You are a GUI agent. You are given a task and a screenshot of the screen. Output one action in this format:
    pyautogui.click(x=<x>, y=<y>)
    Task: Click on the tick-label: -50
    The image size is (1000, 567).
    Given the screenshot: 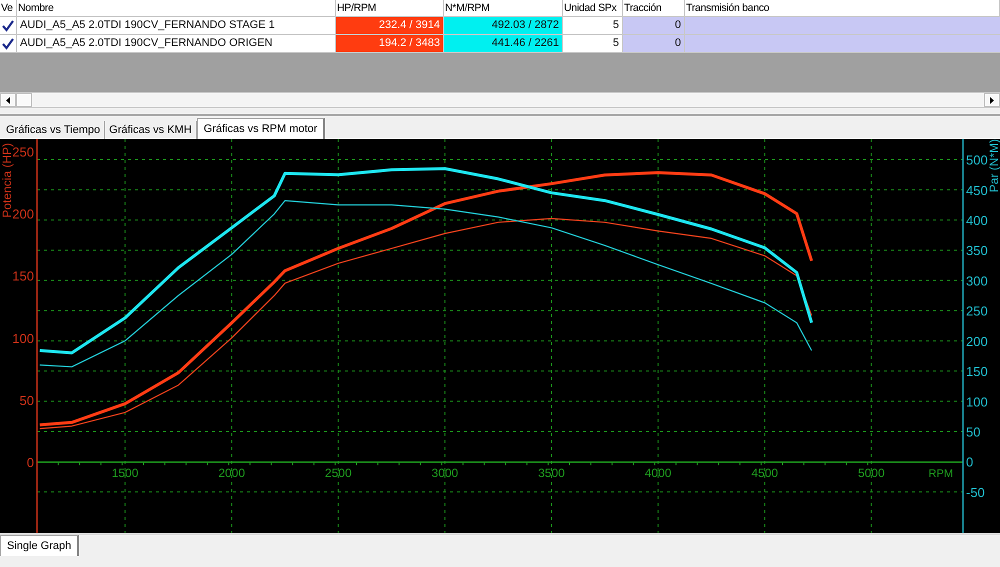 What is the action you would take?
    pyautogui.click(x=975, y=492)
    